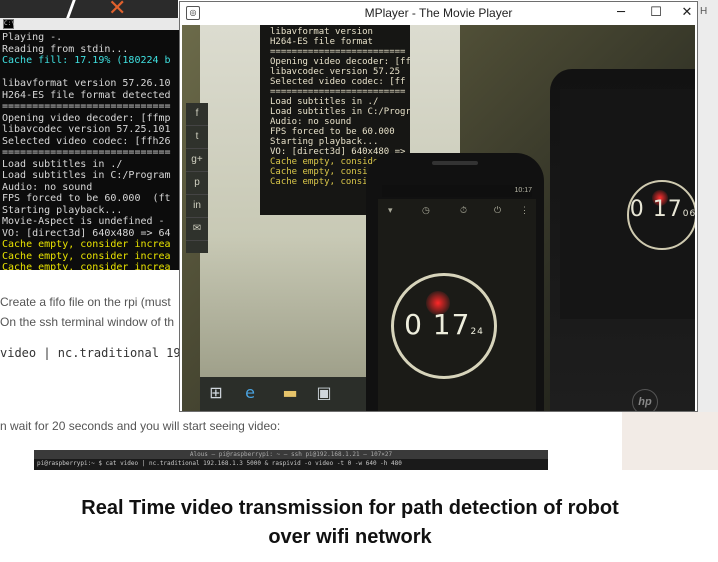 This screenshot has width=718, height=562. Describe the element at coordinates (324, 102) in the screenshot. I see `video-terminal-line: Load subtitles in ./` at that location.